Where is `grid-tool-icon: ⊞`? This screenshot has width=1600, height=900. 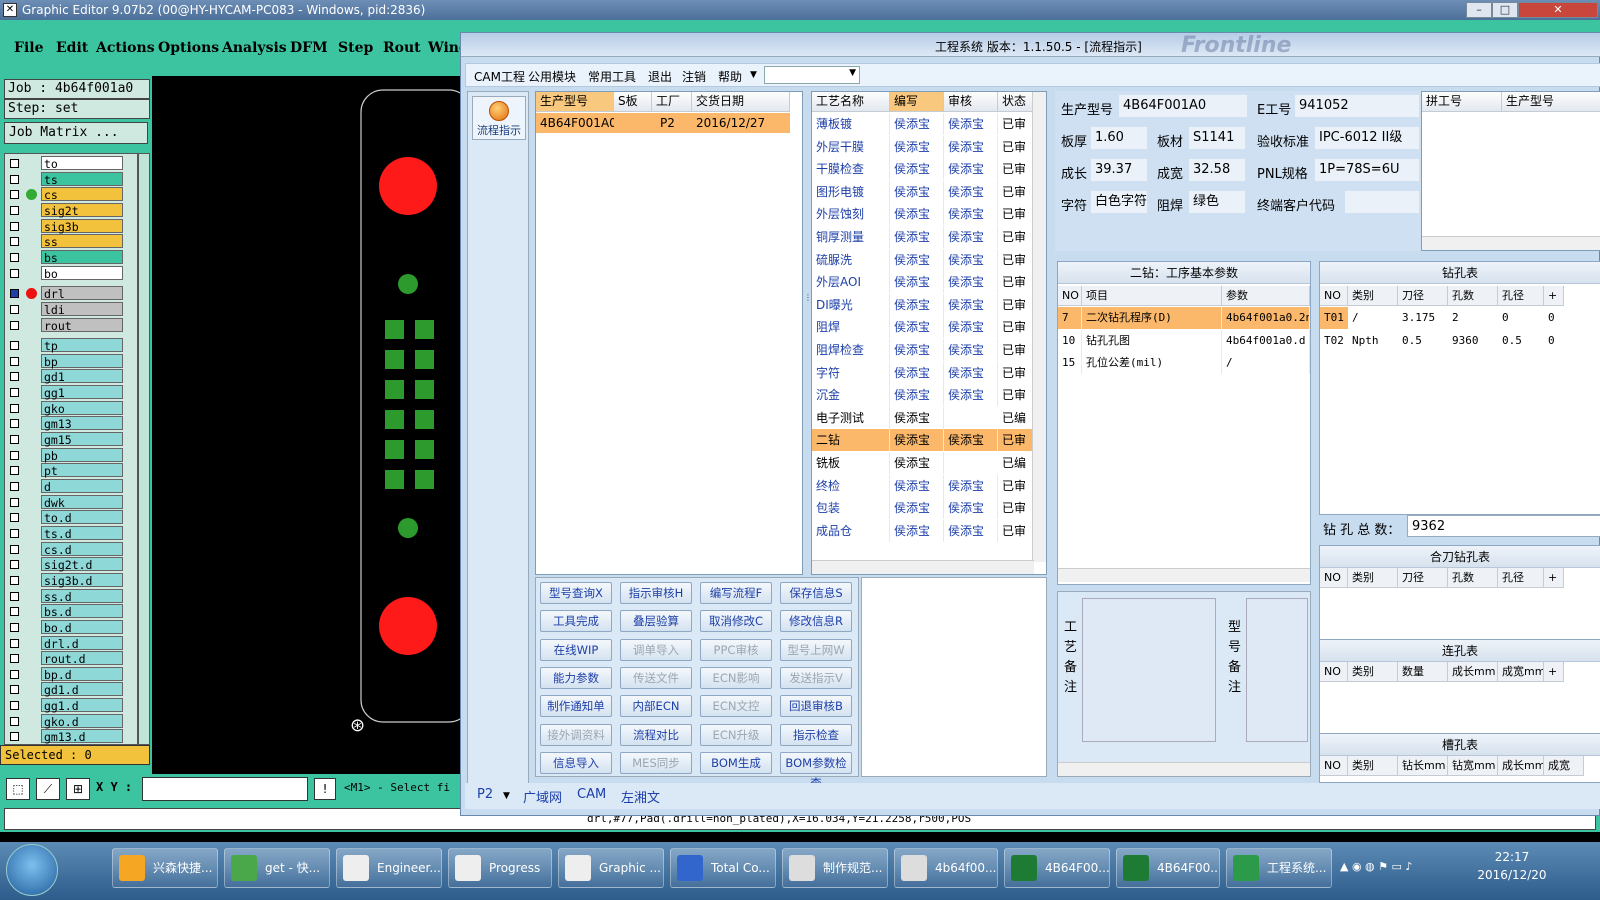
grid-tool-icon: ⊞ is located at coordinates (78, 789).